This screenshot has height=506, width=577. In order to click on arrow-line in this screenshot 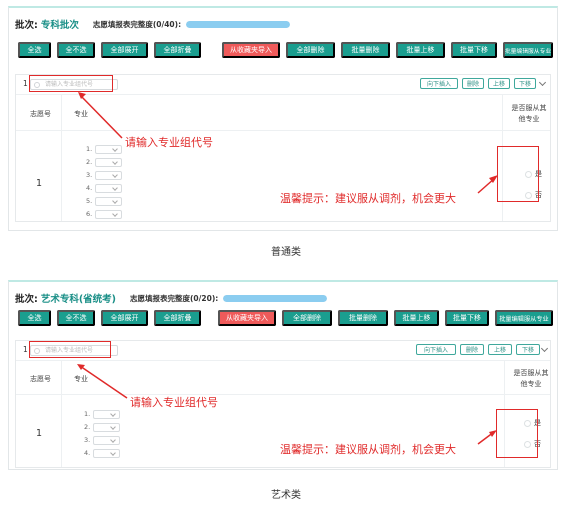, I will do `click(103, 382)`.